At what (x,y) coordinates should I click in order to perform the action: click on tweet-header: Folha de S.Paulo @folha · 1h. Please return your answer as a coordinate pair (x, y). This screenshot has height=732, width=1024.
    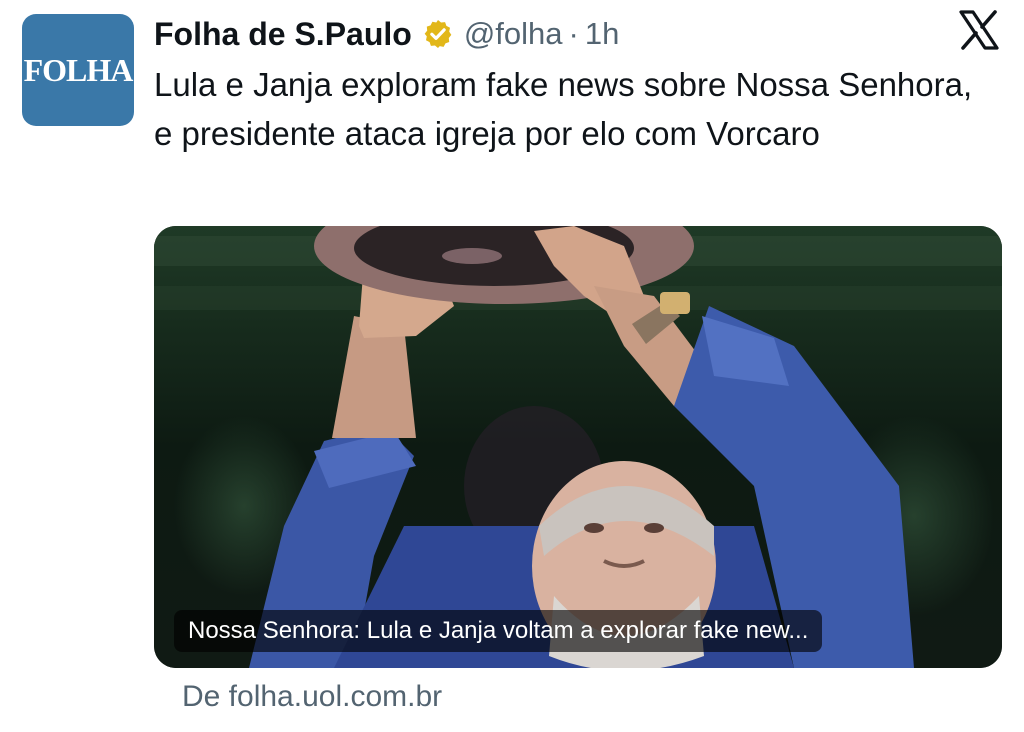
    Looking at the image, I should click on (386, 34).